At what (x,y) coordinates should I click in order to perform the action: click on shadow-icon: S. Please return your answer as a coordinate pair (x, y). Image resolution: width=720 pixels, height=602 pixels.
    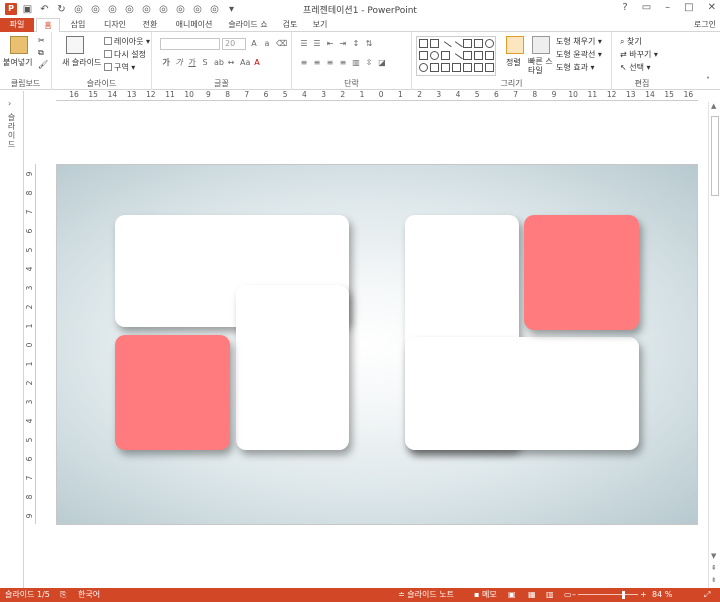
    Looking at the image, I should click on (205, 63).